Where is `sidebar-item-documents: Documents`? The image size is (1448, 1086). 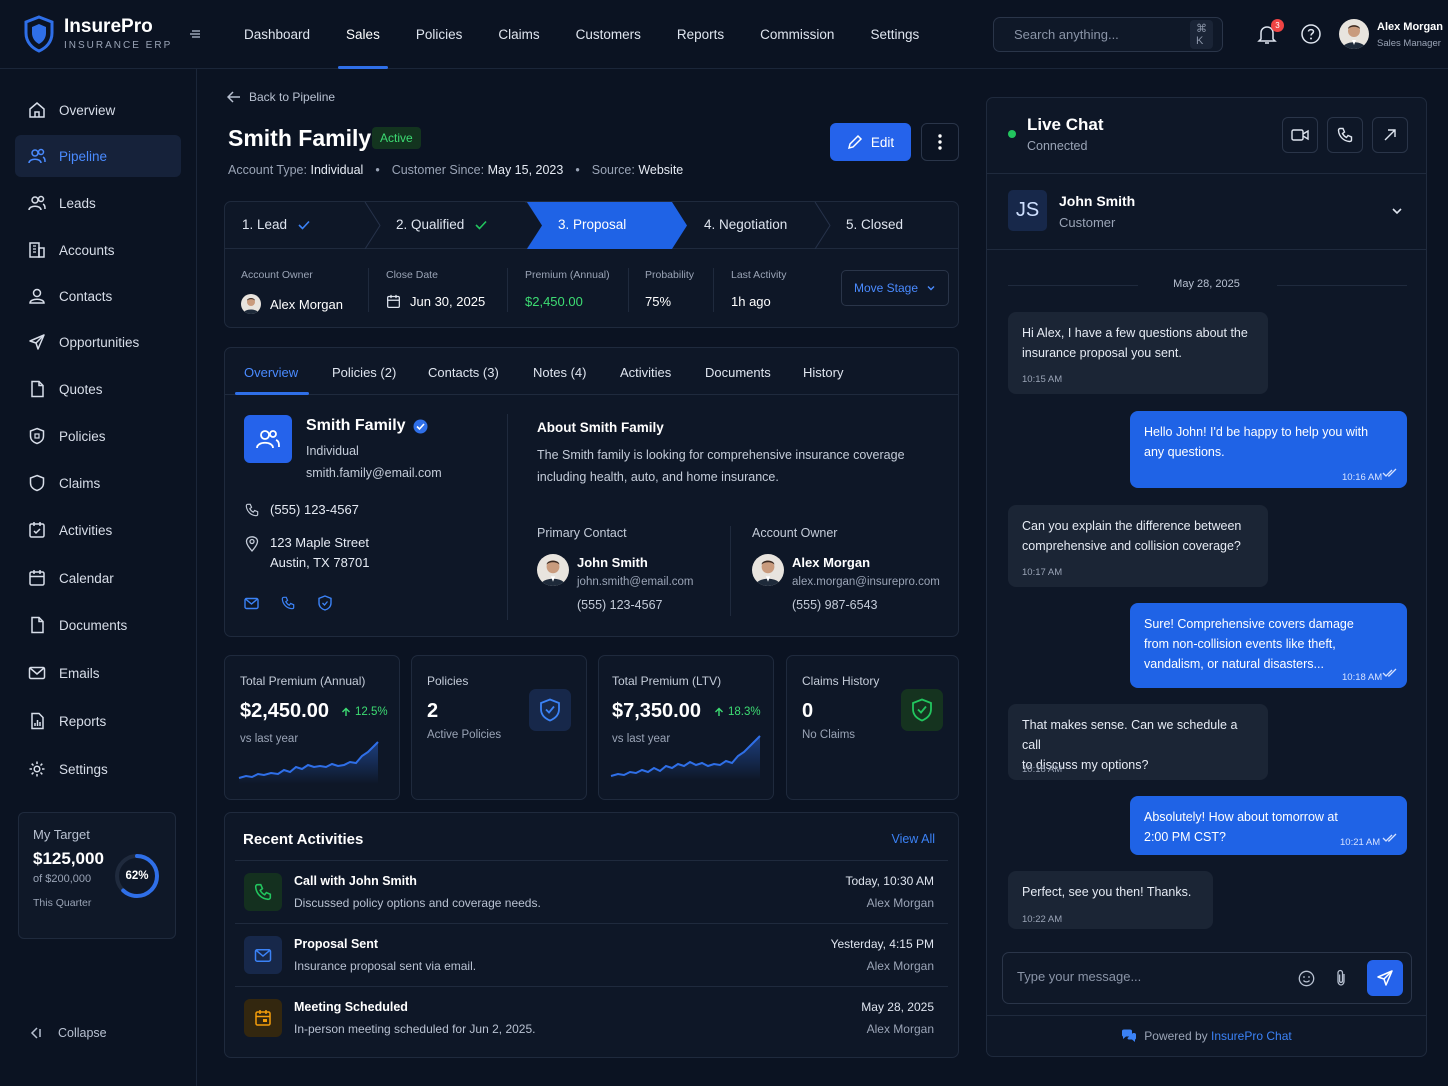 sidebar-item-documents: Documents is located at coordinates (98, 625).